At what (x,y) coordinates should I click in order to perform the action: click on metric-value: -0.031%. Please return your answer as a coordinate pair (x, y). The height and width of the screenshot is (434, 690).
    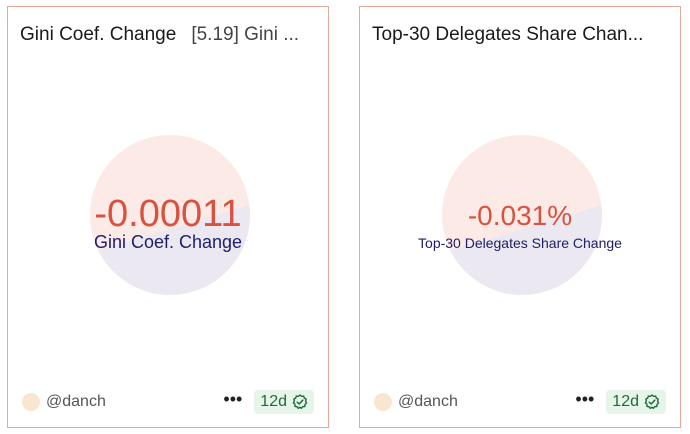
    Looking at the image, I should click on (520, 215).